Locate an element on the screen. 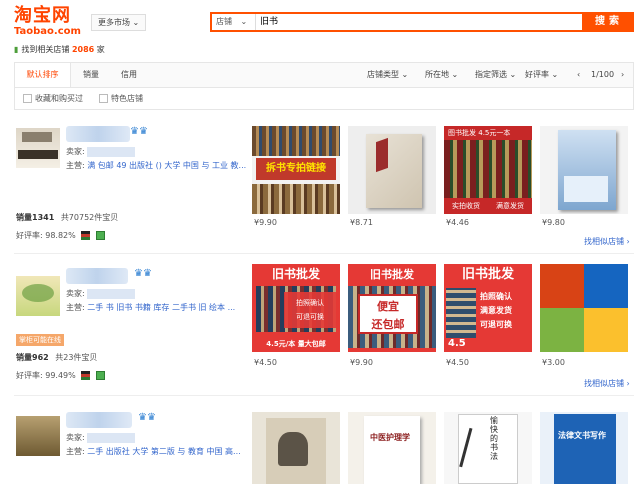 This screenshot has width=640, height=484. product-label: 4.5元/本 量大包邮 is located at coordinates (296, 344).